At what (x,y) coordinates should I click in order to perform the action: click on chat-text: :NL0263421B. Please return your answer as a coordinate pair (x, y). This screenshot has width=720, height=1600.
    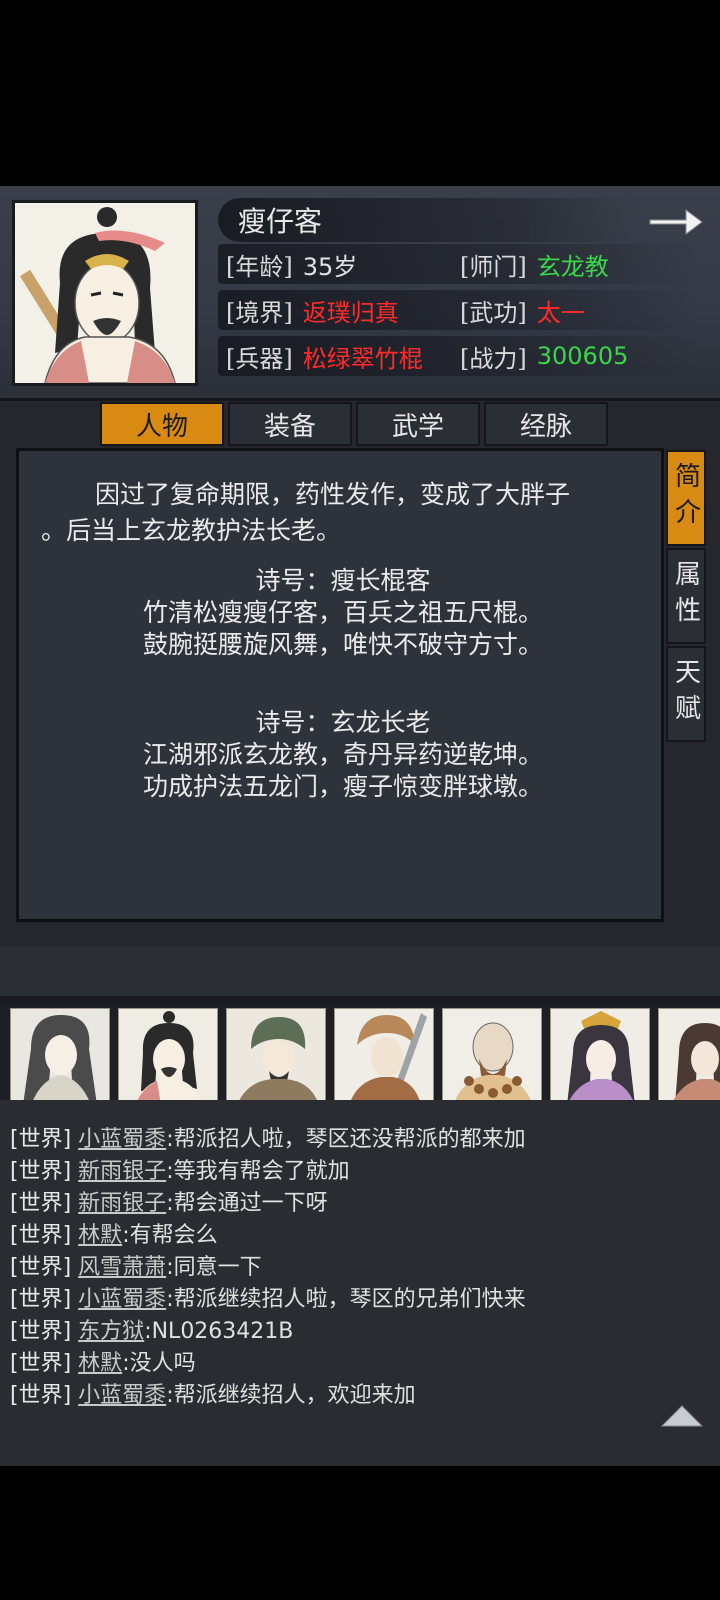
    Looking at the image, I should click on (219, 1331).